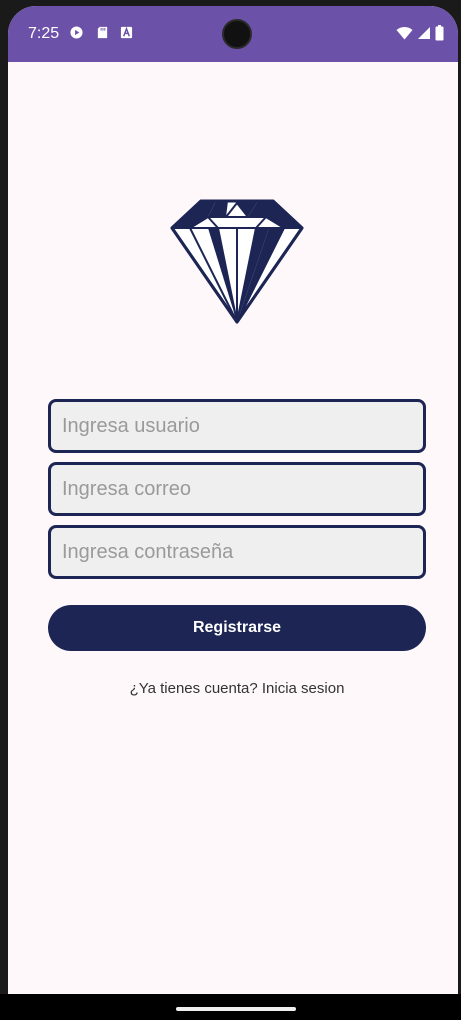 This screenshot has height=1020, width=461. I want to click on diamond-icon, so click(237, 261).